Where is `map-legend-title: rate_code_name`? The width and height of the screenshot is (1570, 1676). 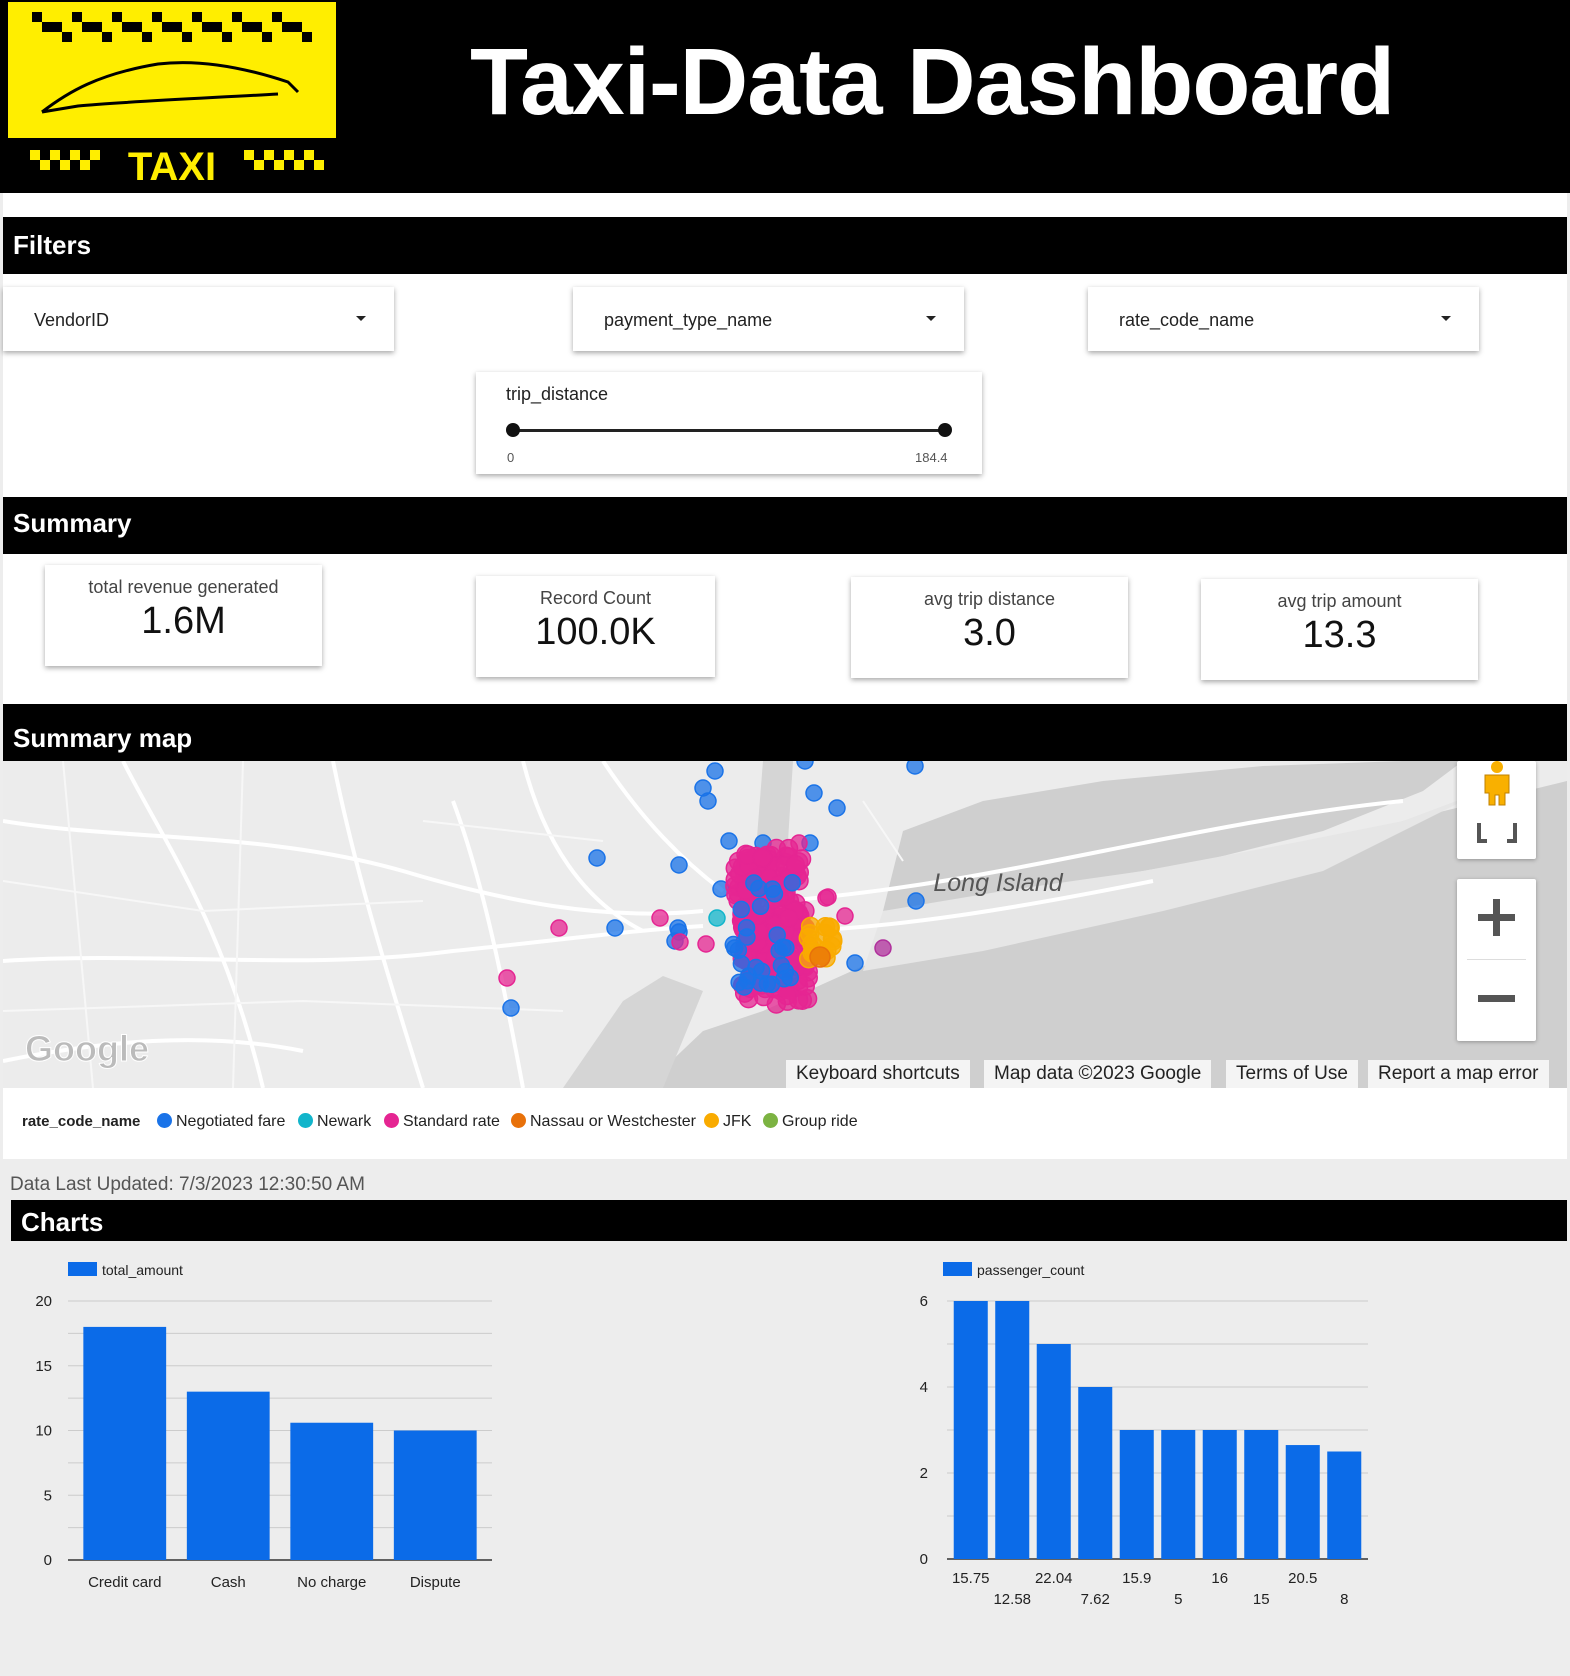
map-legend-title: rate_code_name is located at coordinates (81, 1121).